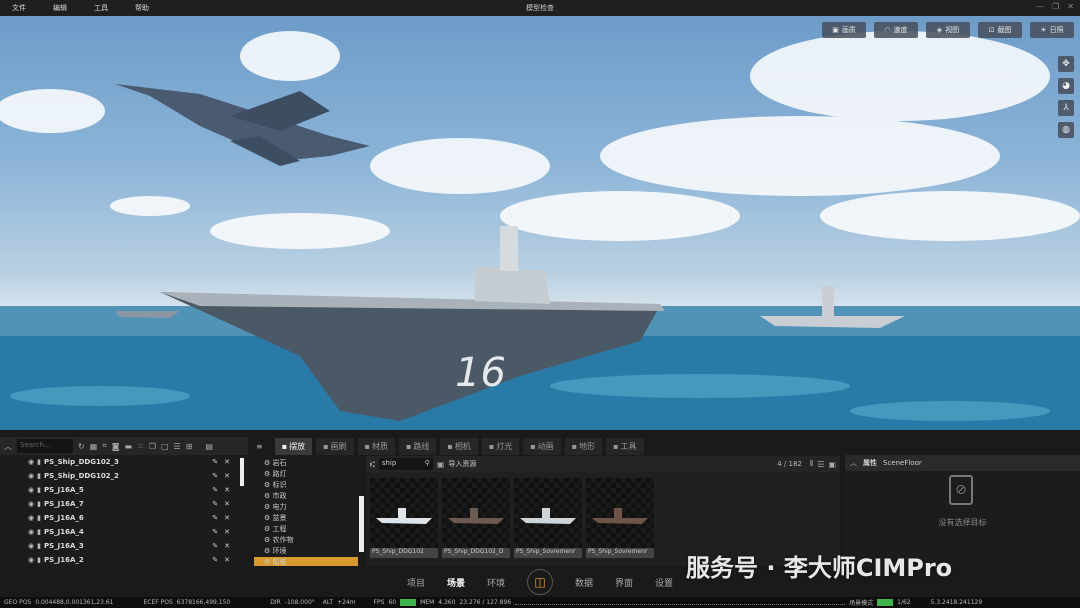 The width and height of the screenshot is (1080, 608). Describe the element at coordinates (1066, 108) in the screenshot. I see `axis-icon: ⅄` at that location.